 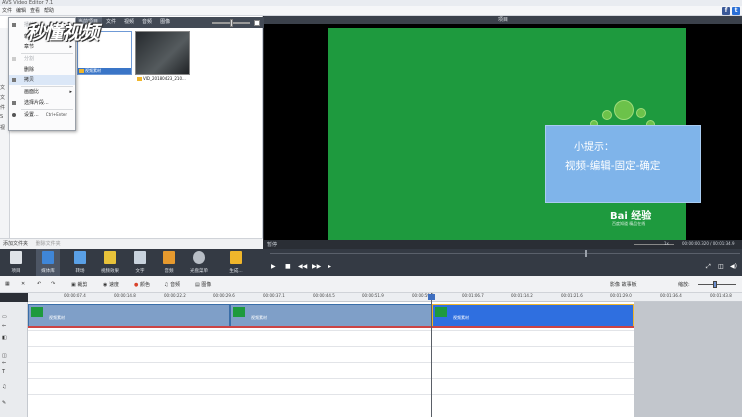 What do you see at coordinates (671, 295) in the screenshot?
I see `ruler-tick: 00:01:36.4` at bounding box center [671, 295].